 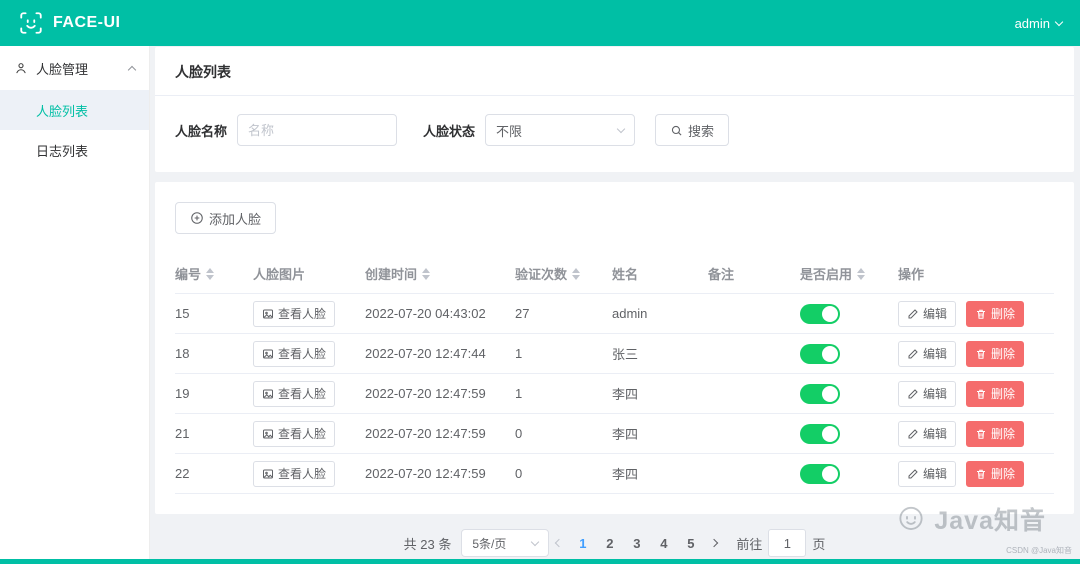 What do you see at coordinates (690, 543) in the screenshot?
I see `page-button-5: 5` at bounding box center [690, 543].